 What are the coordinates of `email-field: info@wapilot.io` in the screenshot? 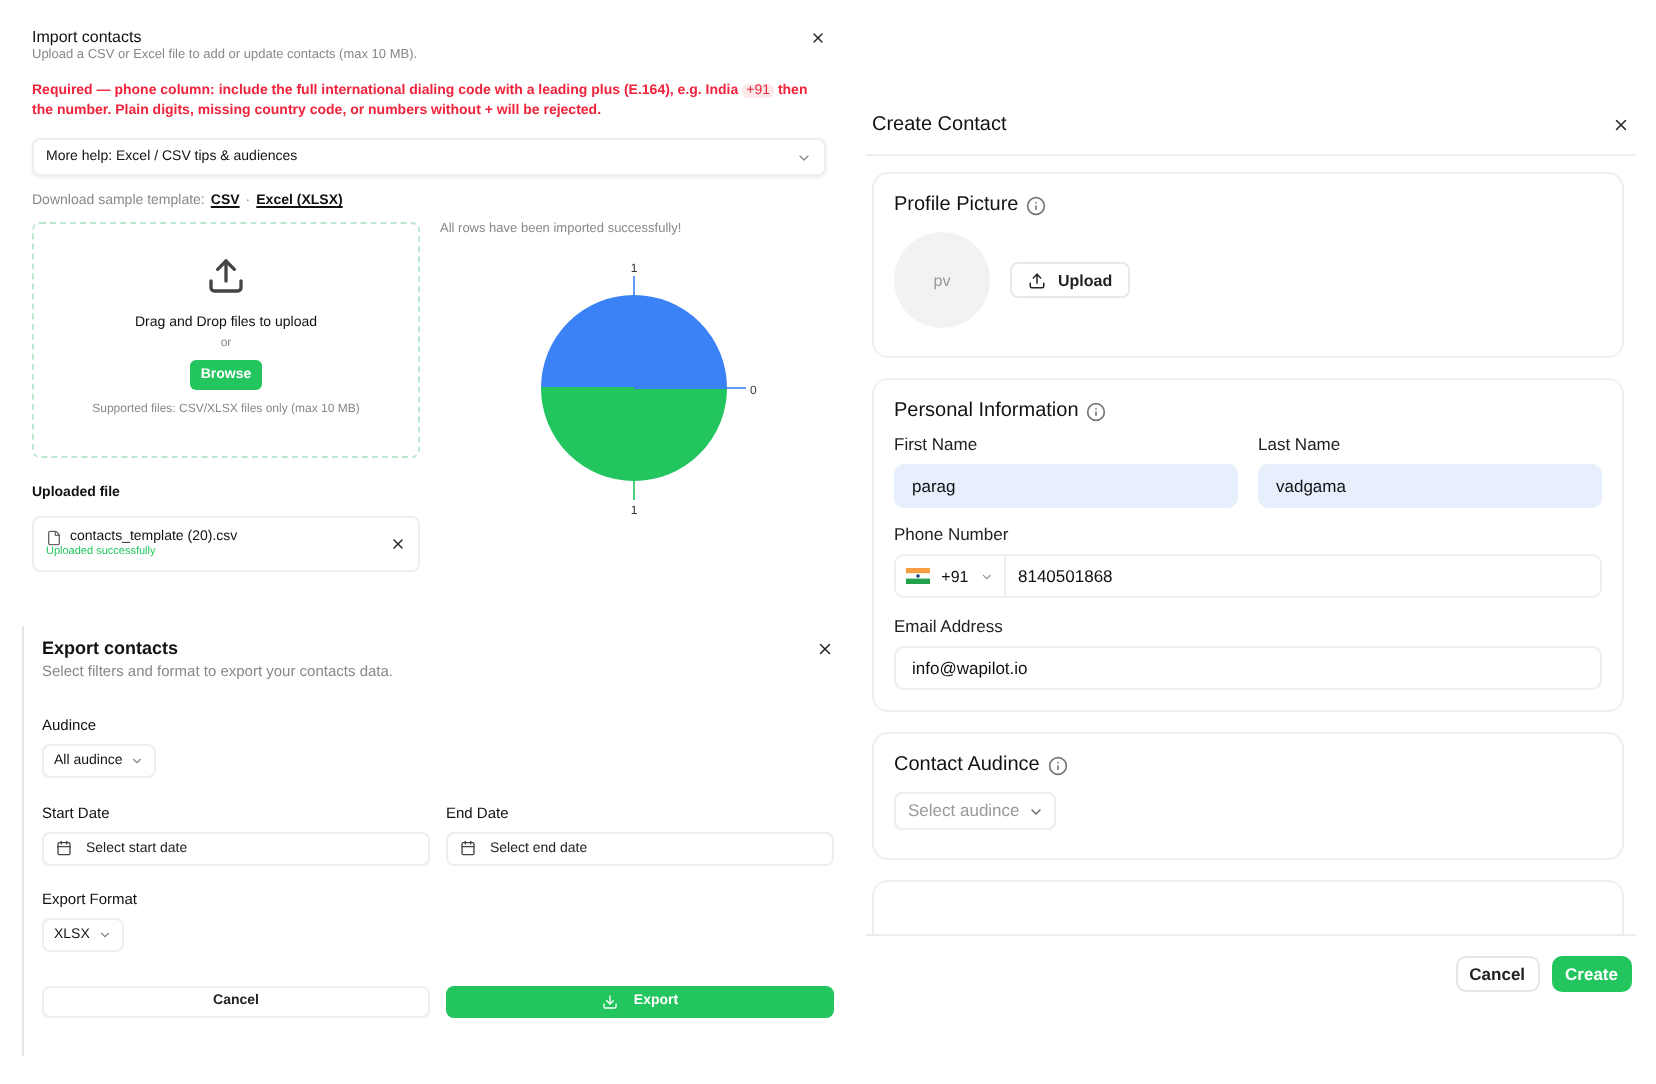 It's located at (1248, 668).